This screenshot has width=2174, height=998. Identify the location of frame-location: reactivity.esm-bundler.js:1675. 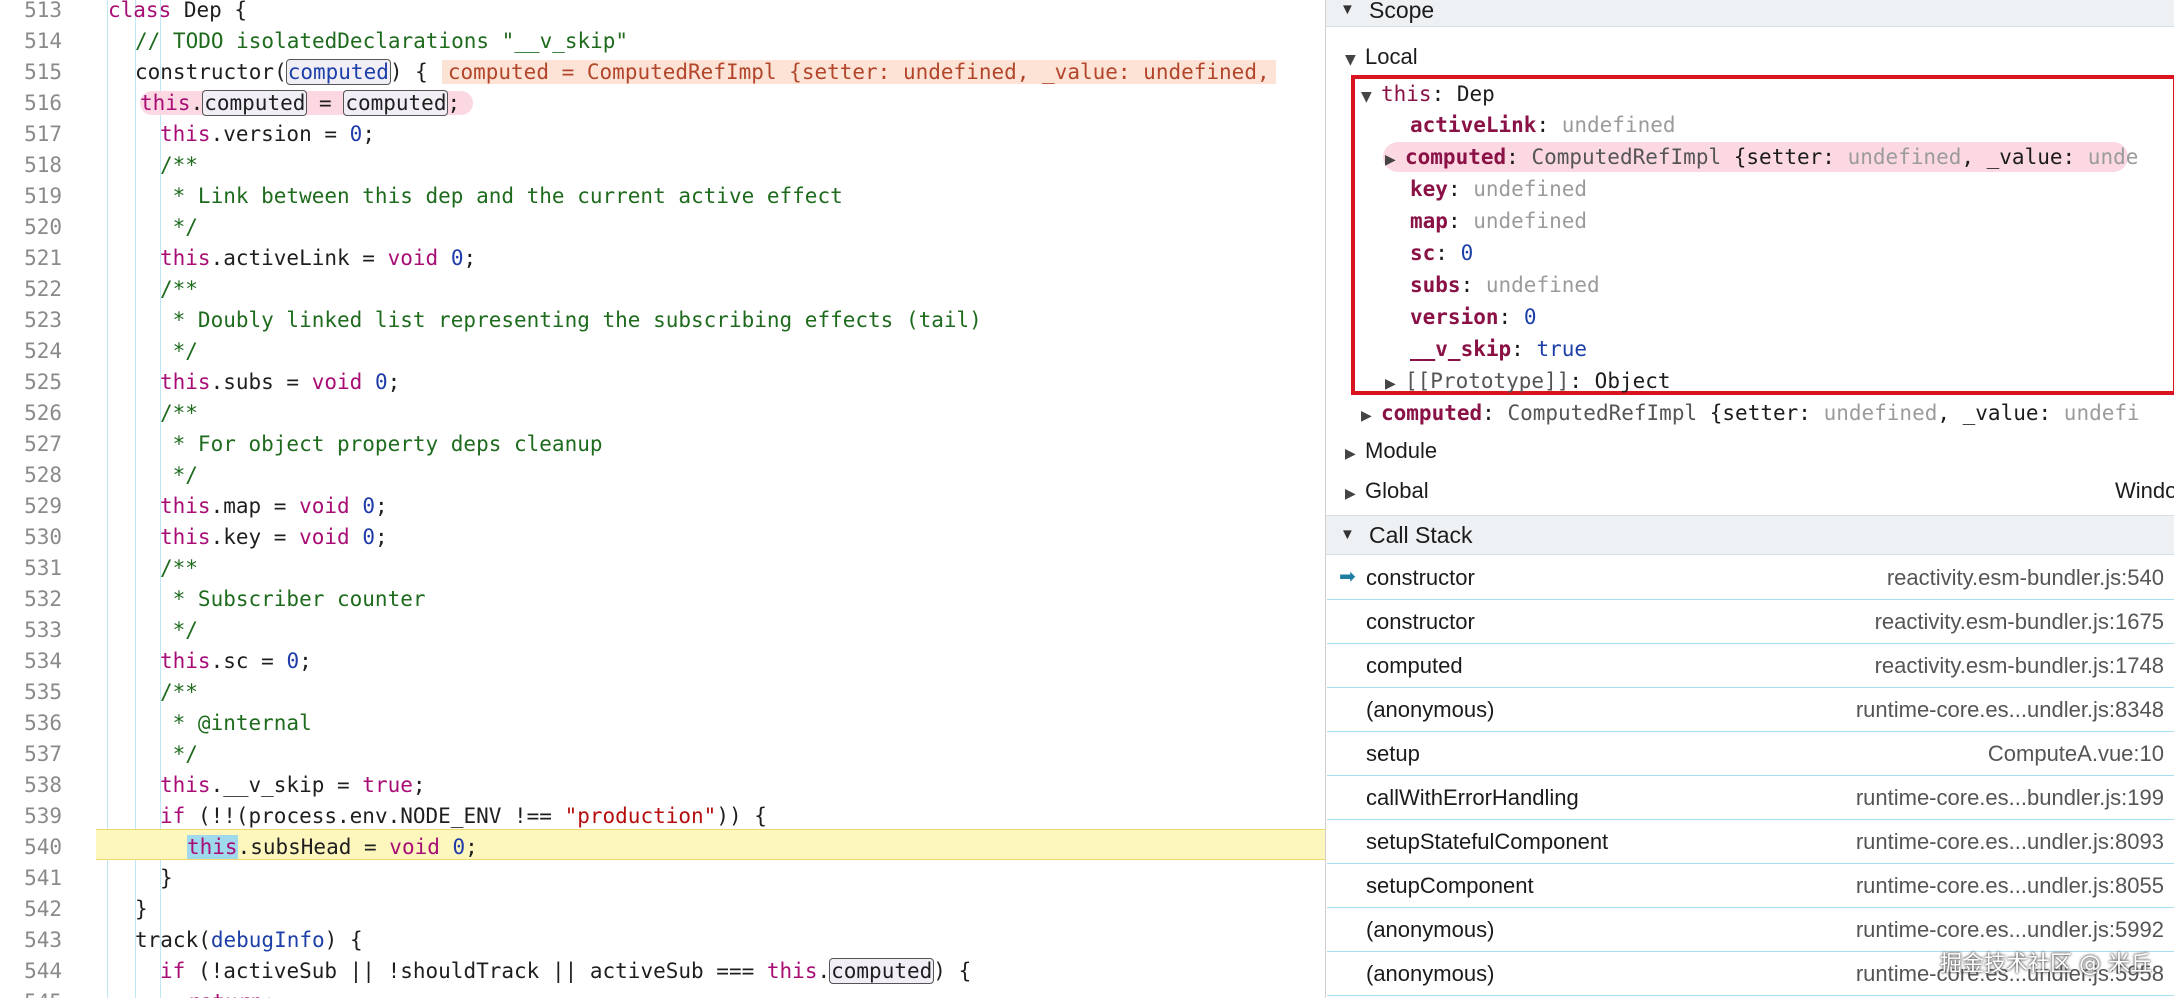
(2019, 621).